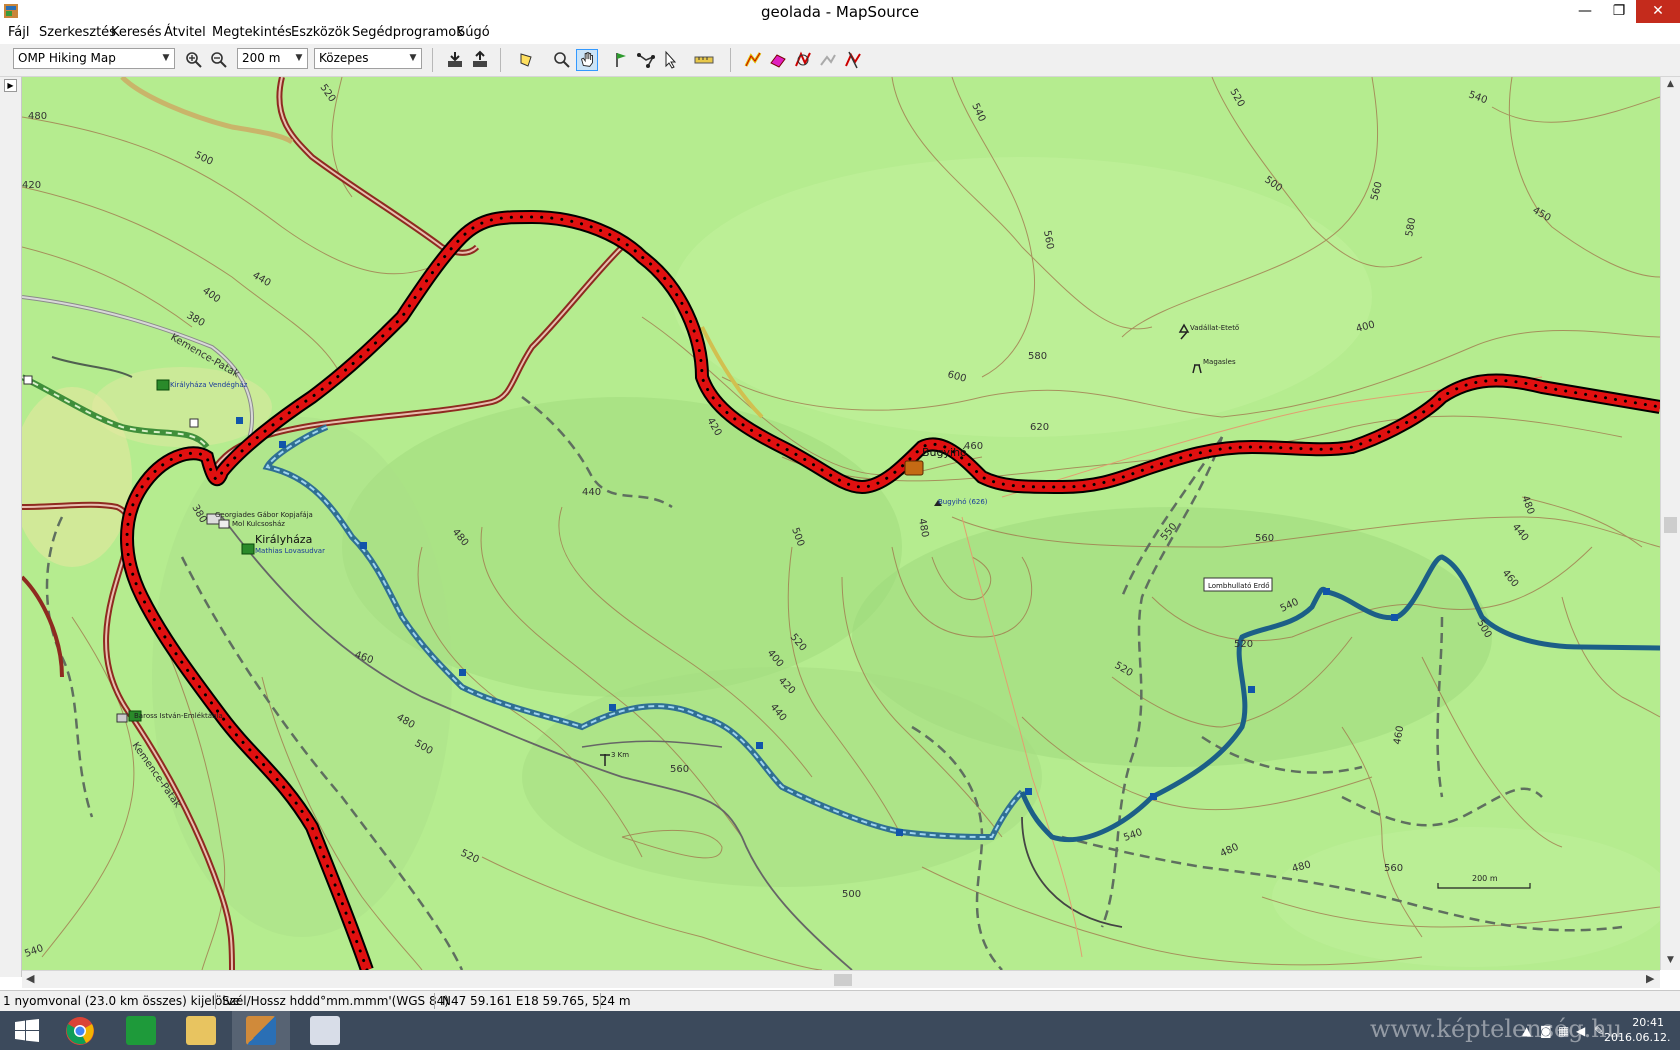  What do you see at coordinates (248, 549) in the screenshot?
I see `riding-stable-icon` at bounding box center [248, 549].